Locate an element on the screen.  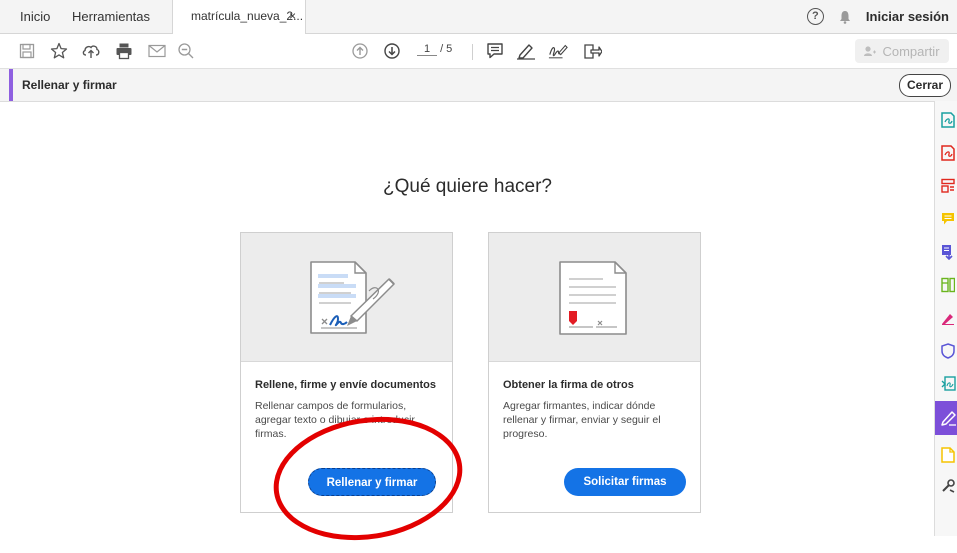
tab-inicio: Inicio is located at coordinates (35, 16).